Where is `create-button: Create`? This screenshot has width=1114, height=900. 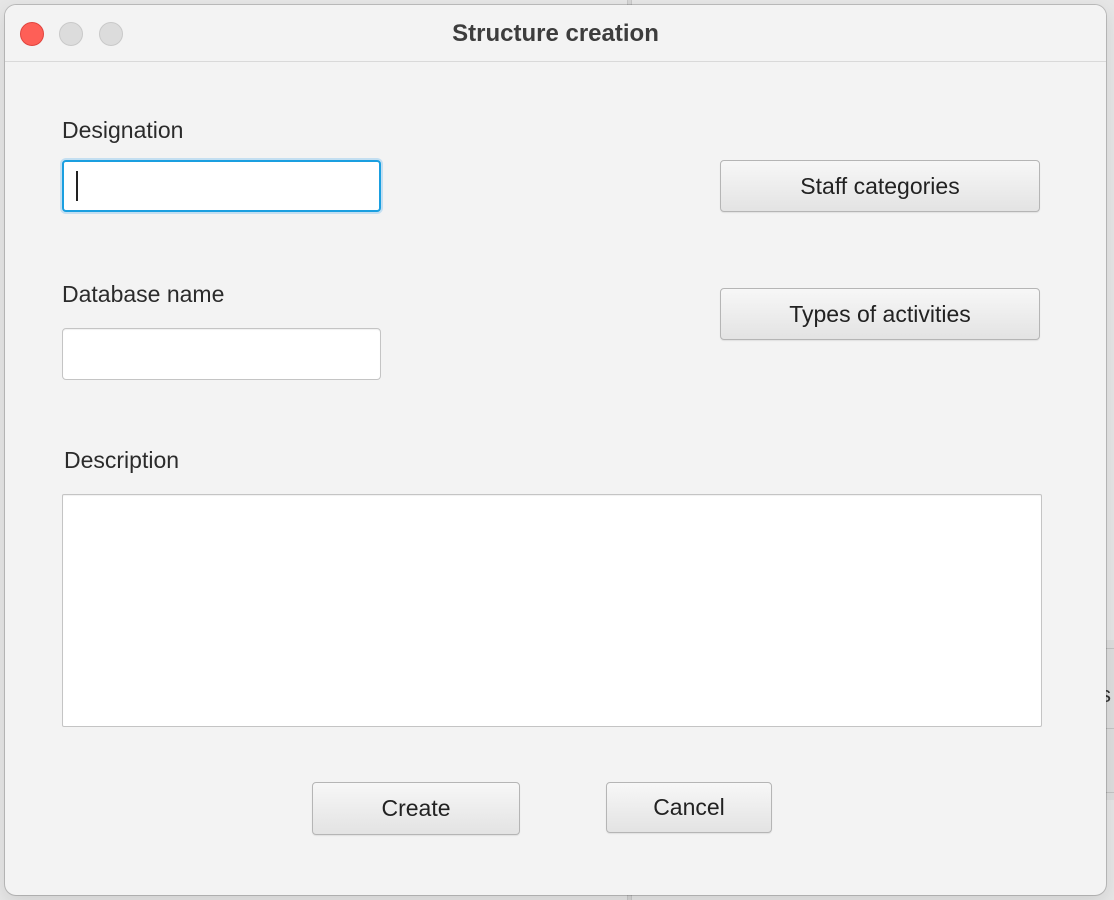 create-button: Create is located at coordinates (416, 808).